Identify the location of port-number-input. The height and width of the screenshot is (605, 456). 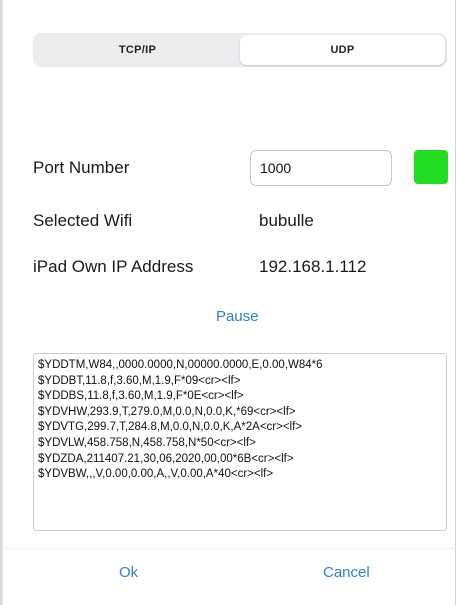
(321, 168).